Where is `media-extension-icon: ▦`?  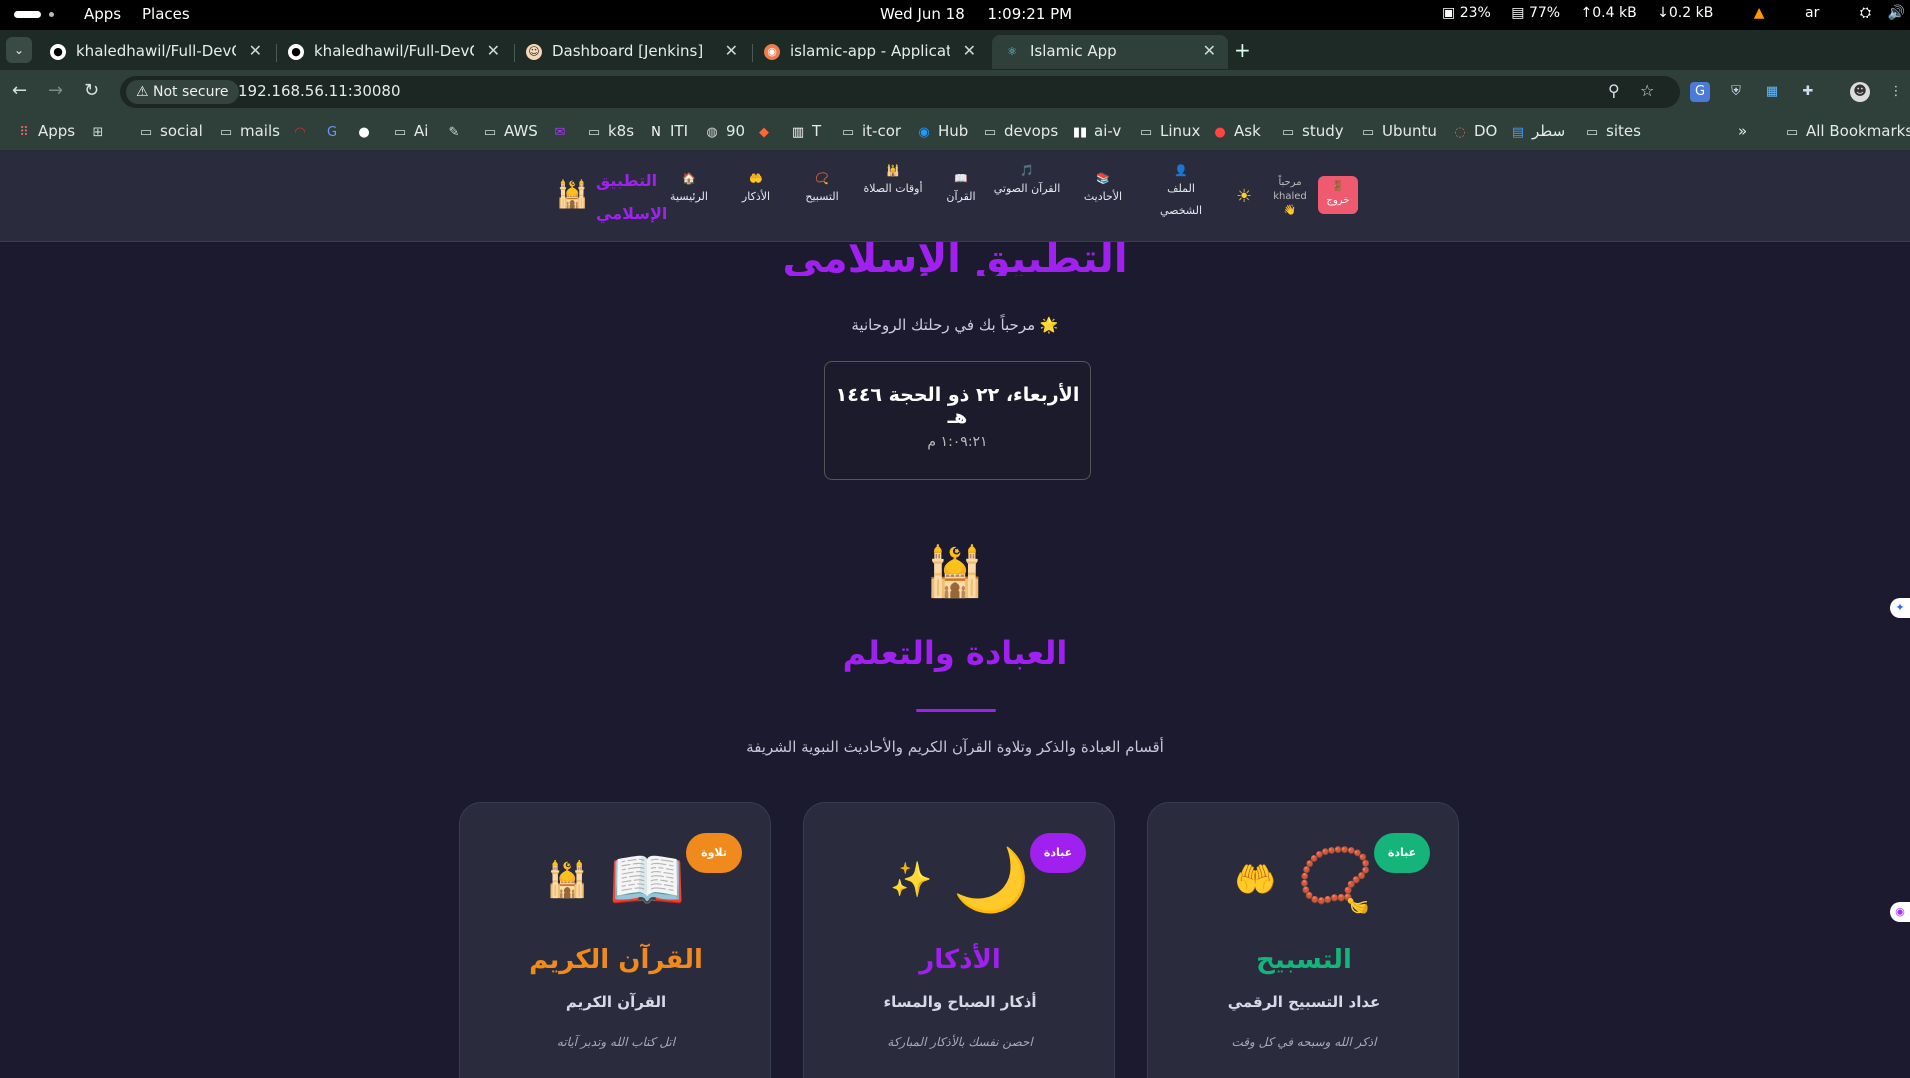
media-extension-icon: ▦ is located at coordinates (1772, 92).